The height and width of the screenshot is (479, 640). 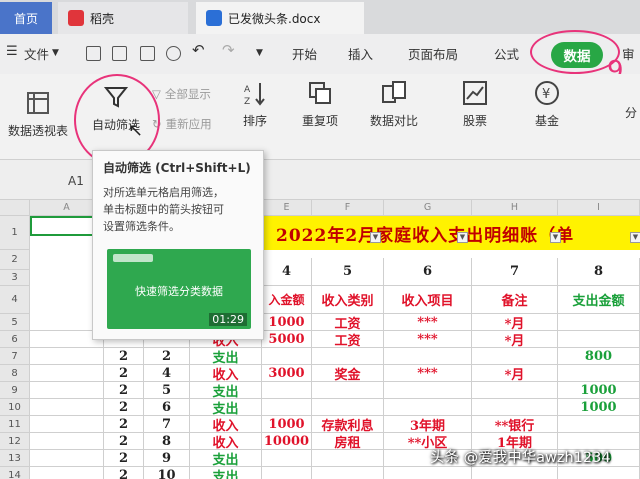 What do you see at coordinates (287, 339) in the screenshot?
I see `table-cell: 5000` at bounding box center [287, 339].